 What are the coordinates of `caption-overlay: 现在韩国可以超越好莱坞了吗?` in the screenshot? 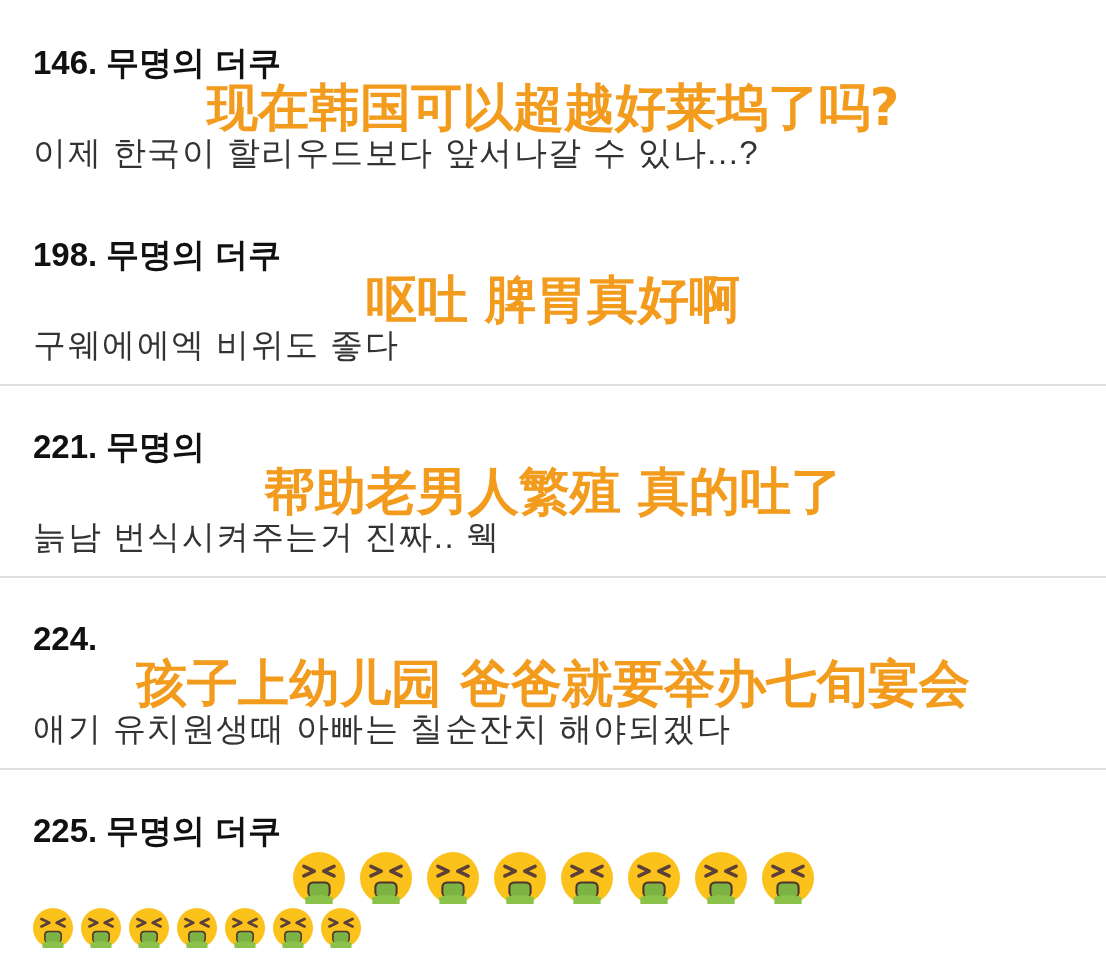 It's located at (553, 108).